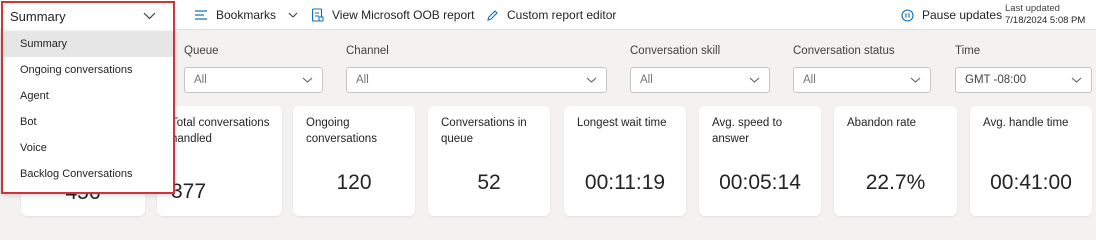 The height and width of the screenshot is (240, 1096). I want to click on skill-select-value: All, so click(646, 80).